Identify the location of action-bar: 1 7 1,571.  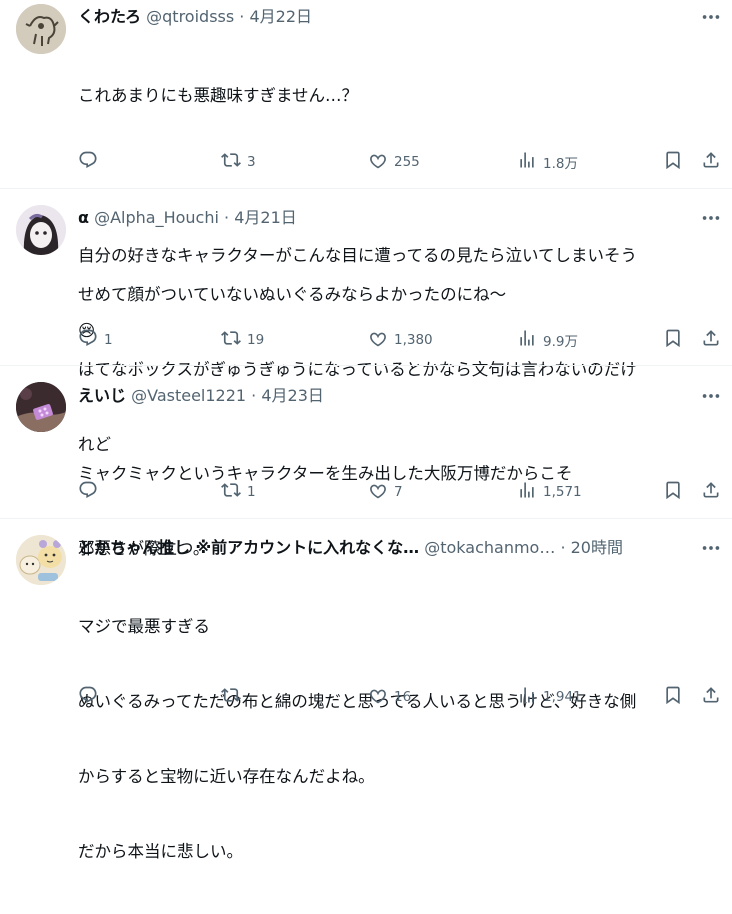
(400, 492).